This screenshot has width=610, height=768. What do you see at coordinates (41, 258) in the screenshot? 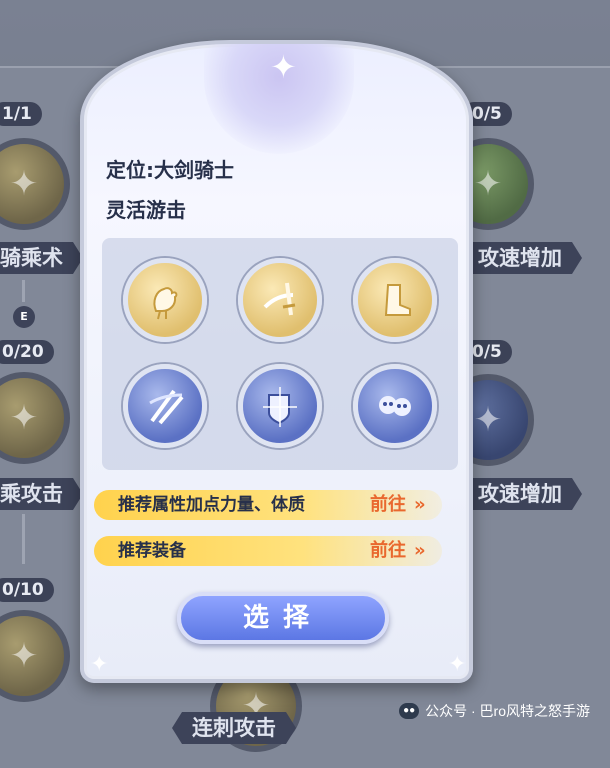
I see `skill-tag-riding: 骑乘术` at bounding box center [41, 258].